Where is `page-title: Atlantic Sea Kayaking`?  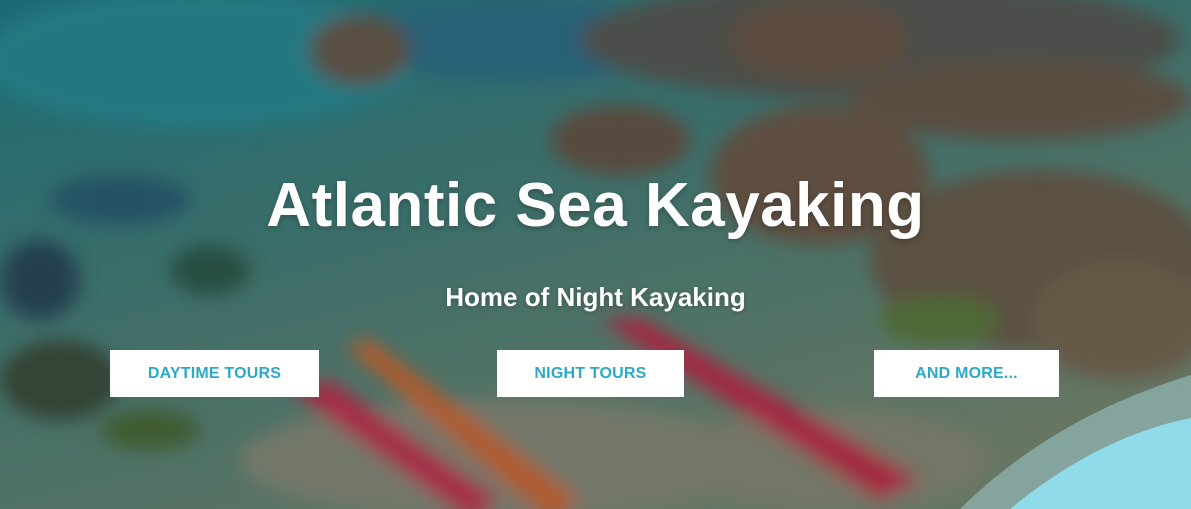 page-title: Atlantic Sea Kayaking is located at coordinates (595, 205).